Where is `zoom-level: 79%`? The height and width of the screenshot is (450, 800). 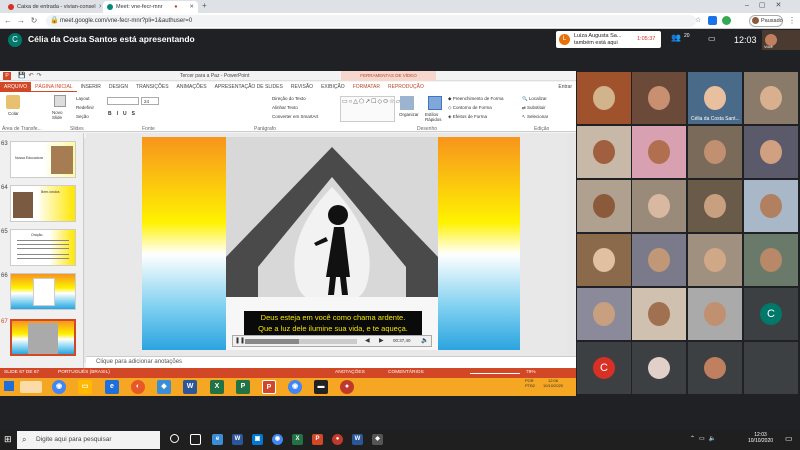 zoom-level: 79% is located at coordinates (531, 373).